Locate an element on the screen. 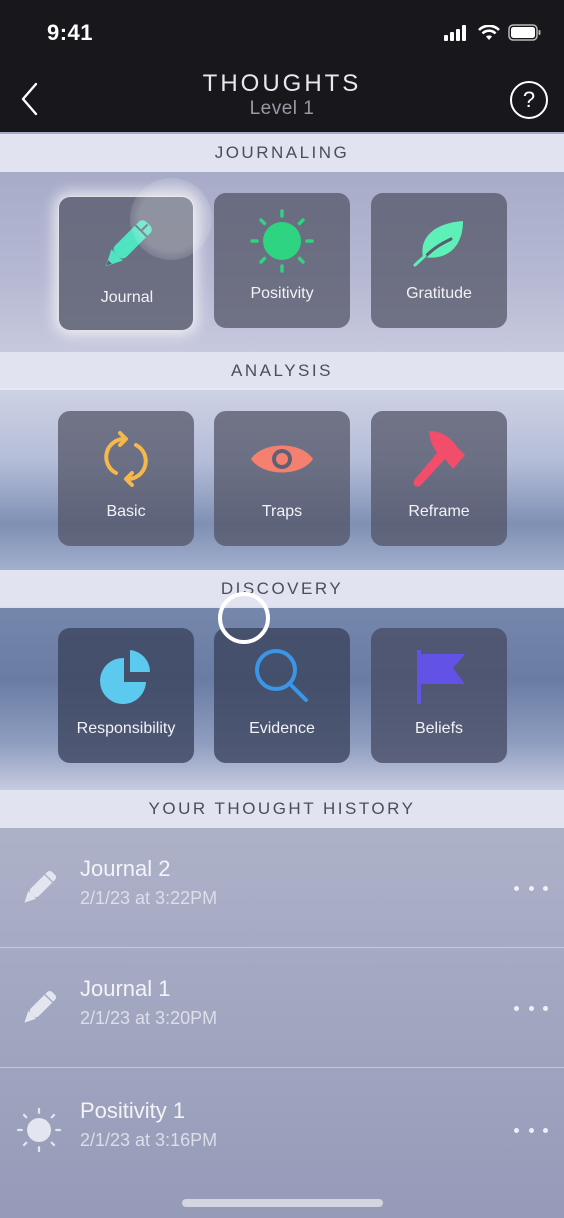 The height and width of the screenshot is (1218, 564). wifi-icon is located at coordinates (489, 32).